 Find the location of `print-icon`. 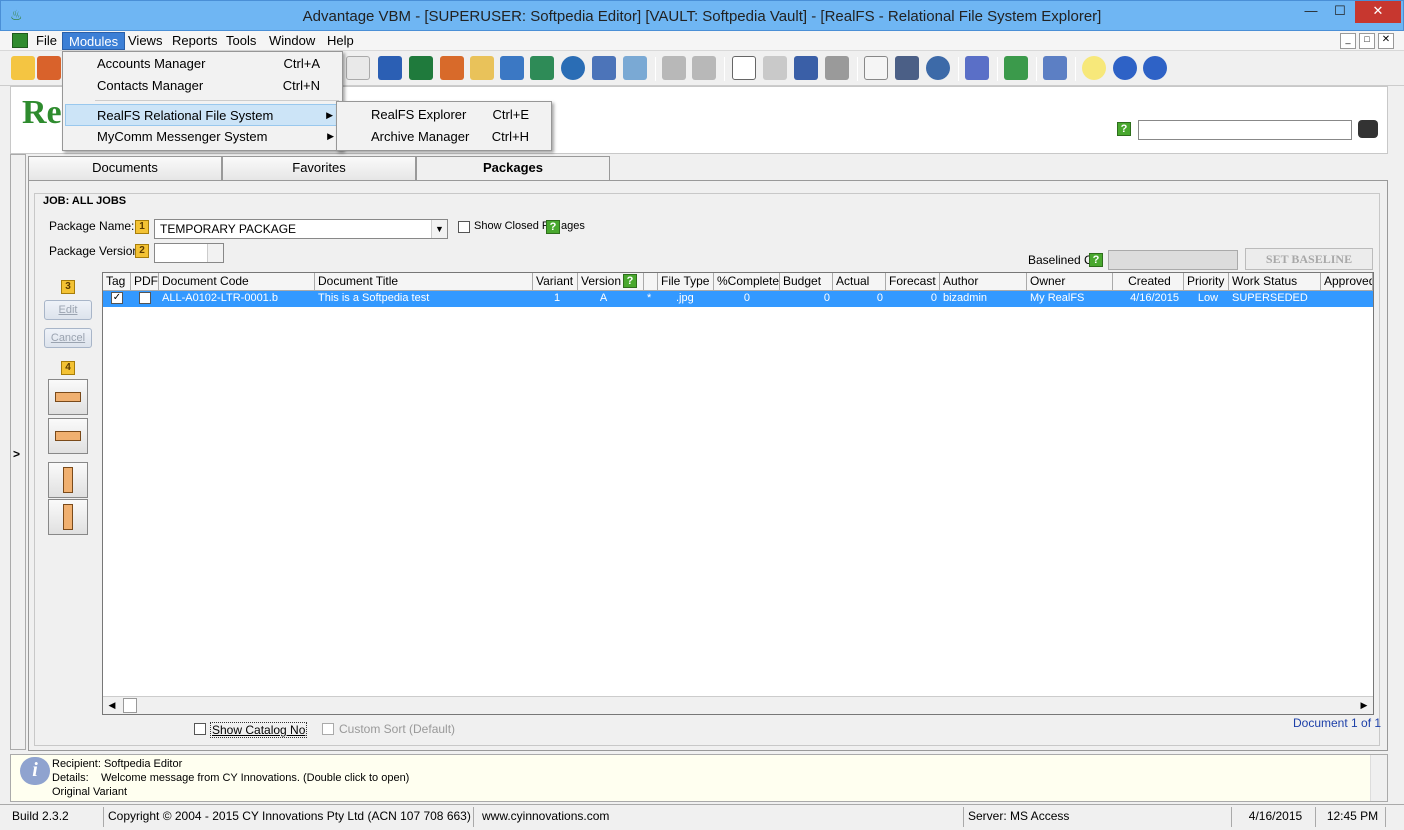

print-icon is located at coordinates (837, 68).